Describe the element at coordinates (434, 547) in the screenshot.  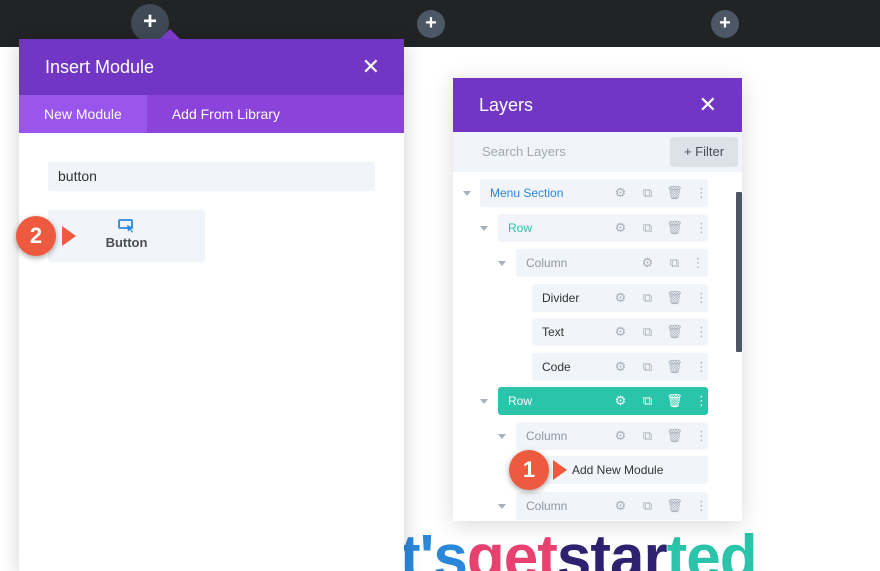
I see `headline-part: t's` at that location.